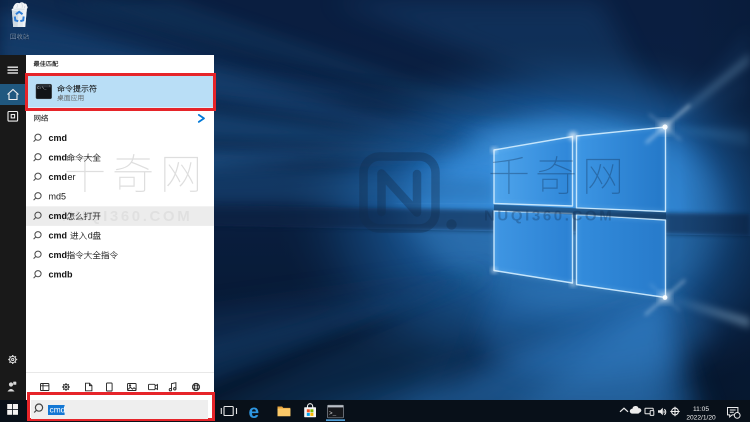  I want to click on svg-text: 2022/1/20, so click(701, 418).